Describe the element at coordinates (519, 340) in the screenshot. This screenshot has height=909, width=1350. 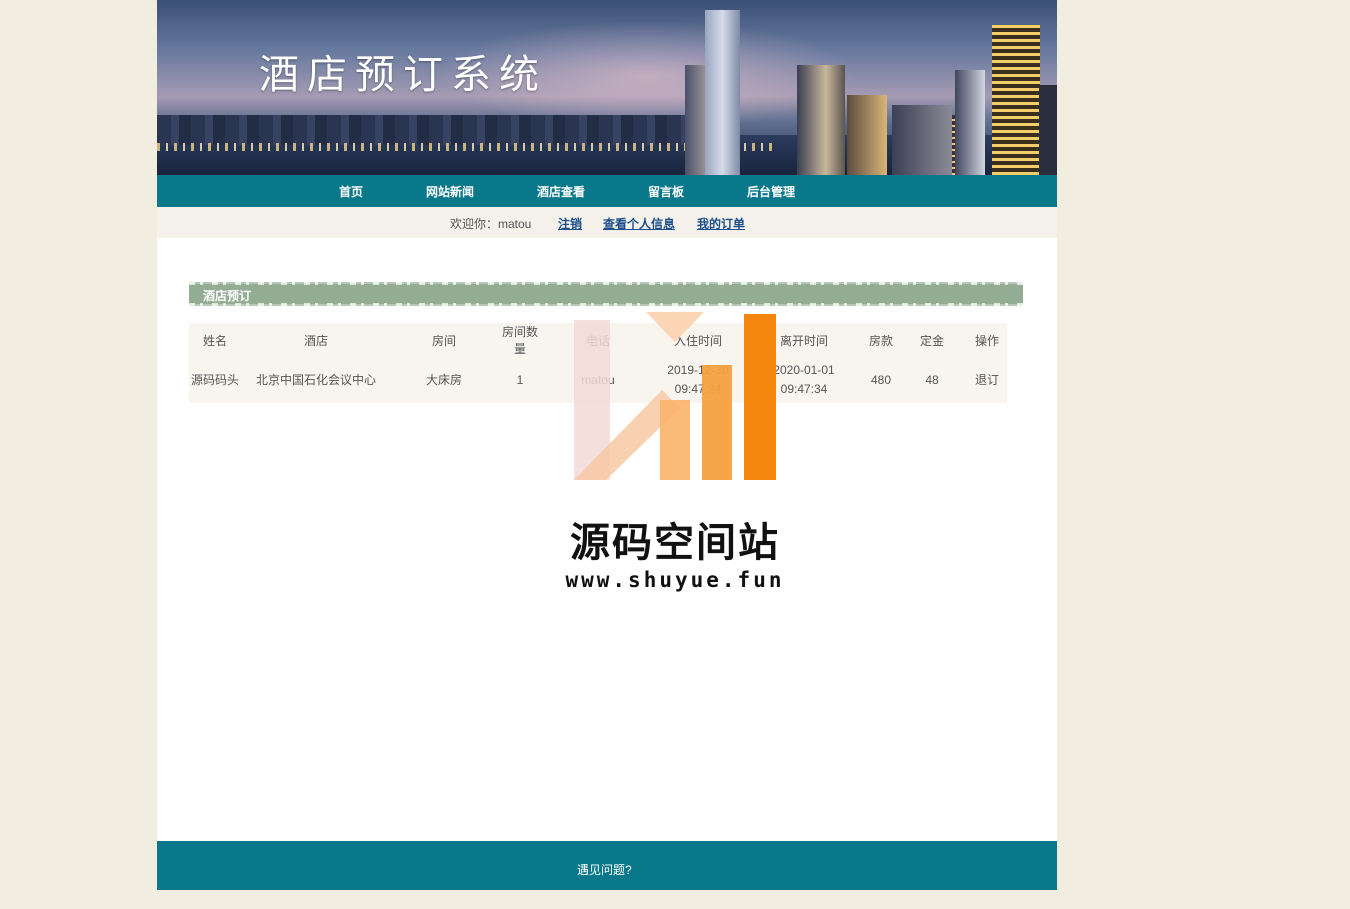
I see `column-header: 房间数量` at that location.